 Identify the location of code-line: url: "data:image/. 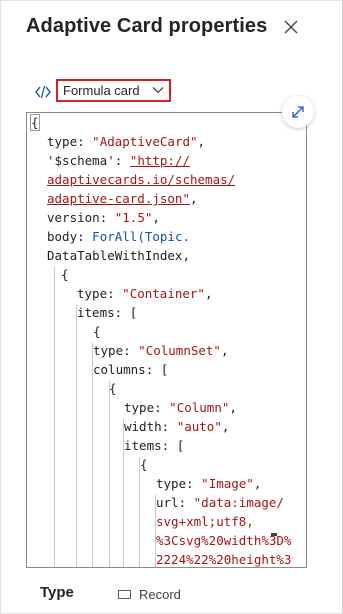
(220, 502).